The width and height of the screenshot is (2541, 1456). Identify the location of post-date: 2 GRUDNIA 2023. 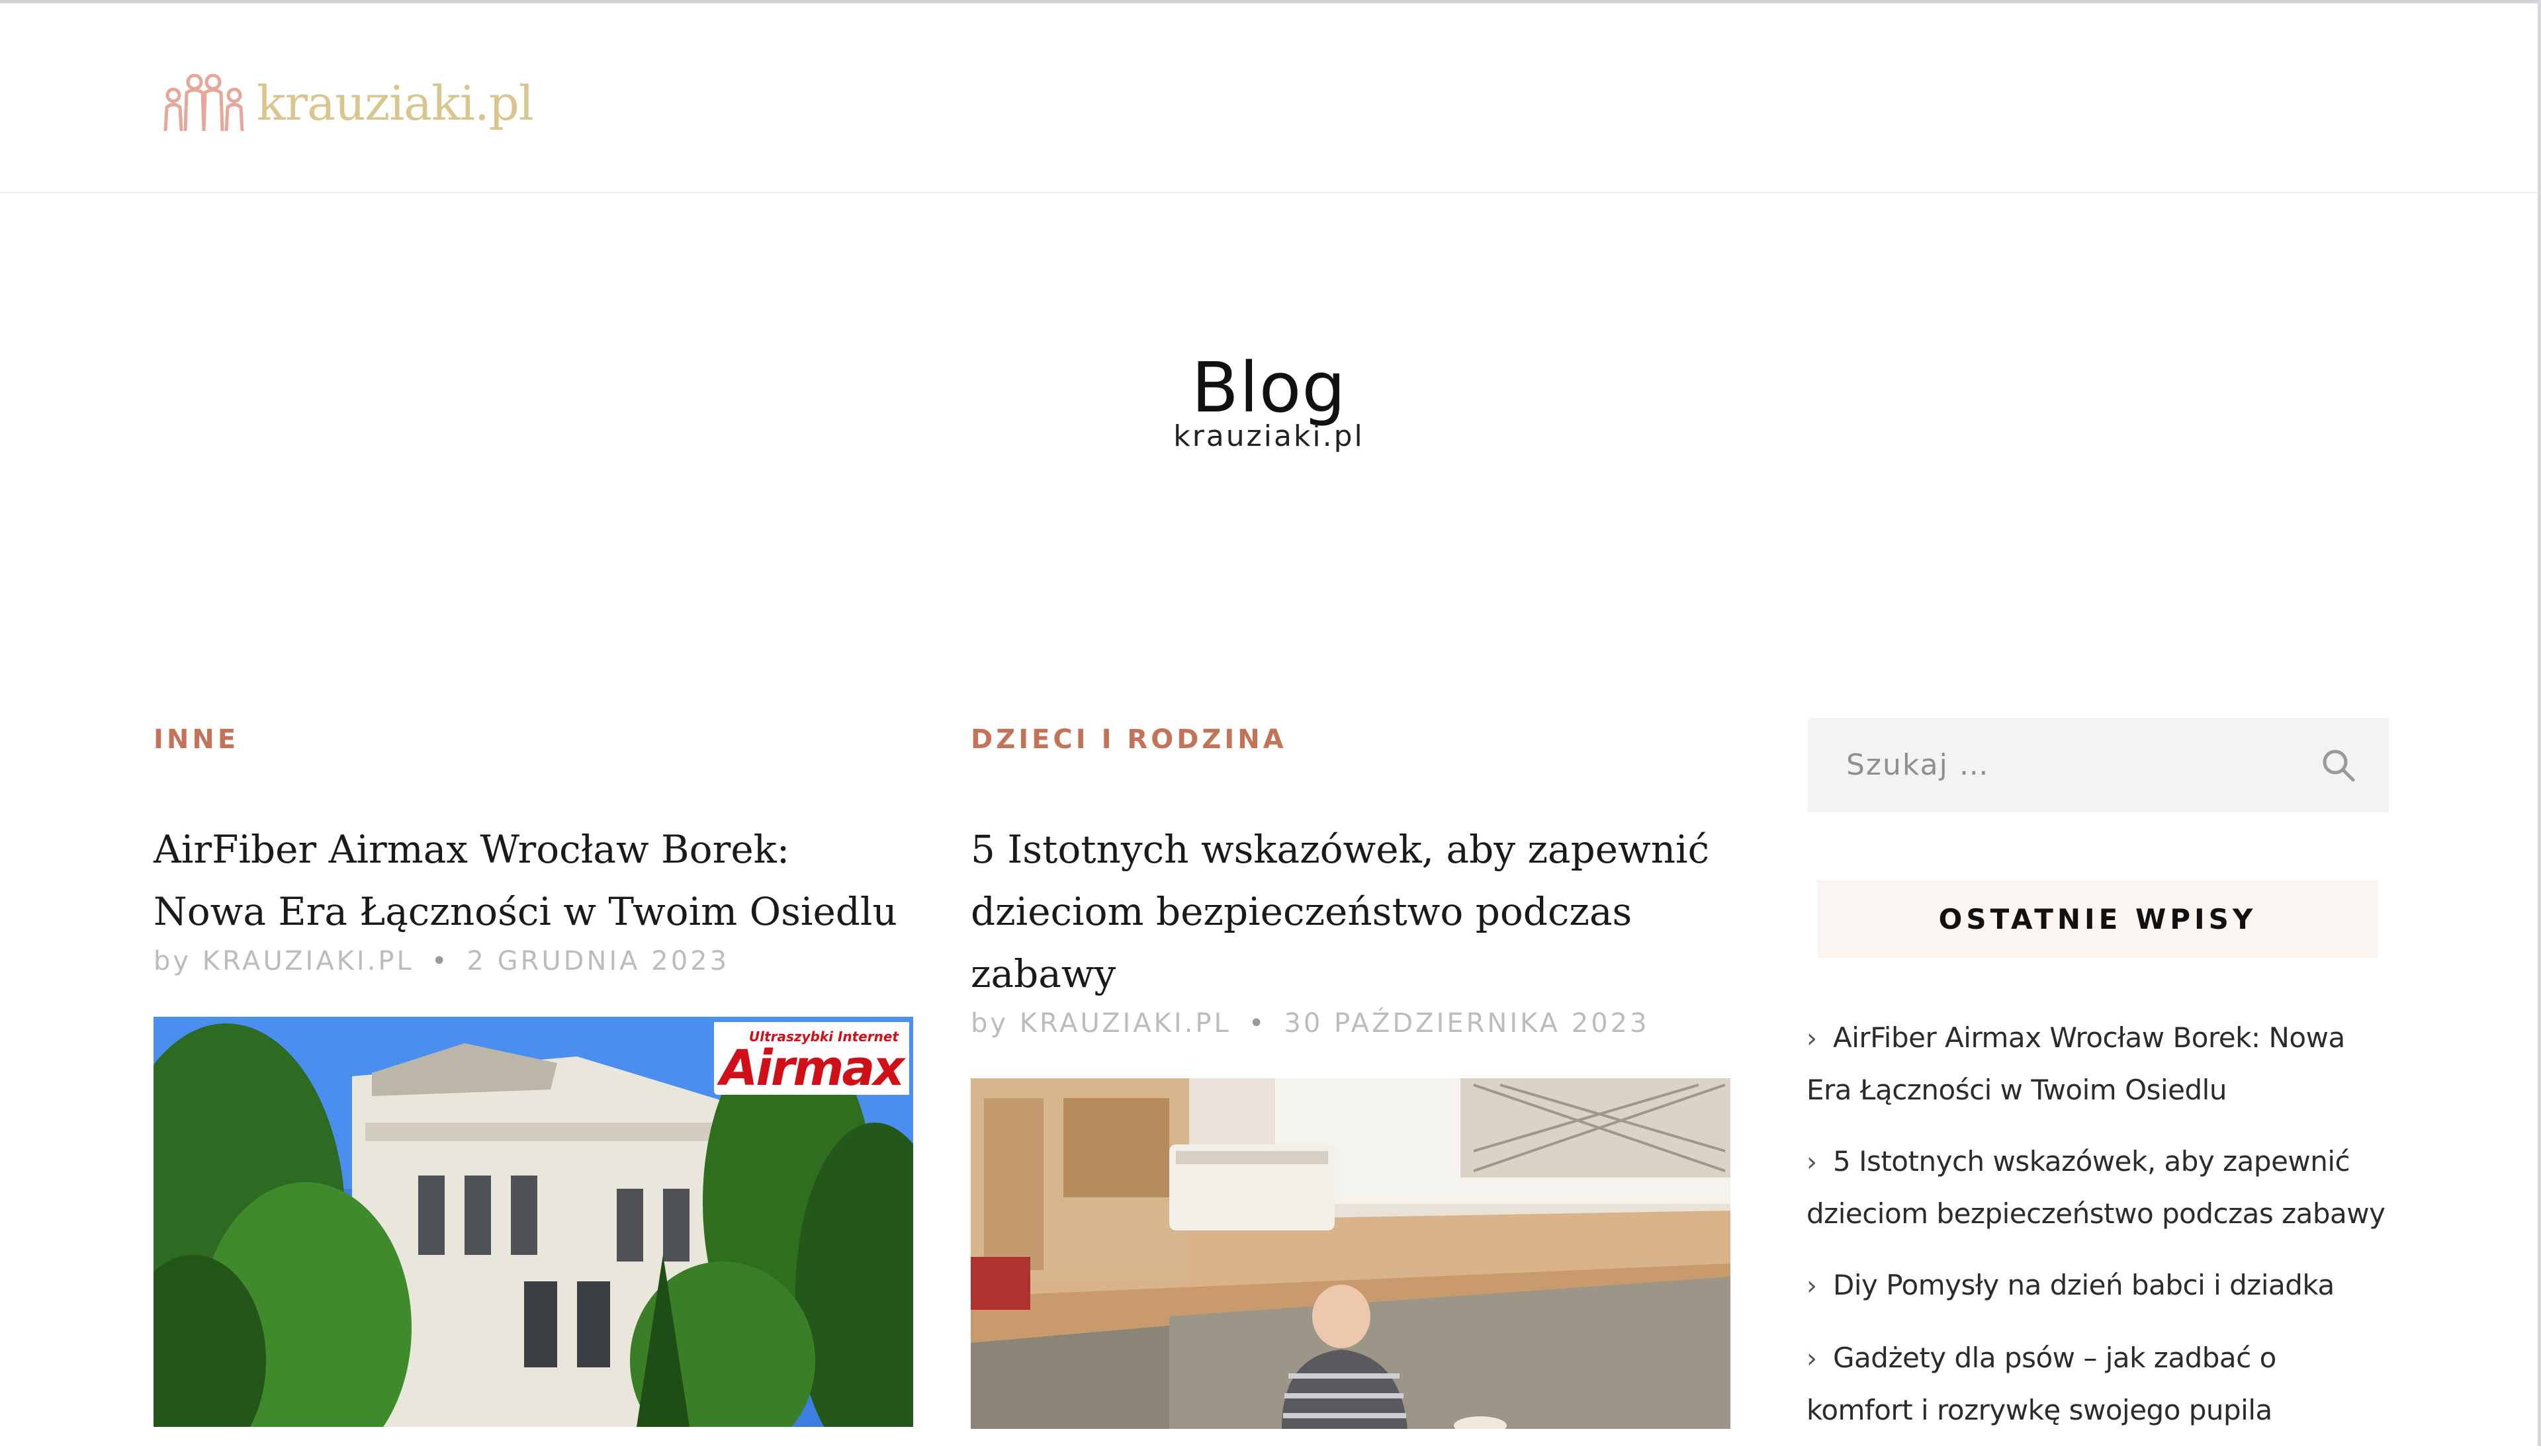
(598, 961).